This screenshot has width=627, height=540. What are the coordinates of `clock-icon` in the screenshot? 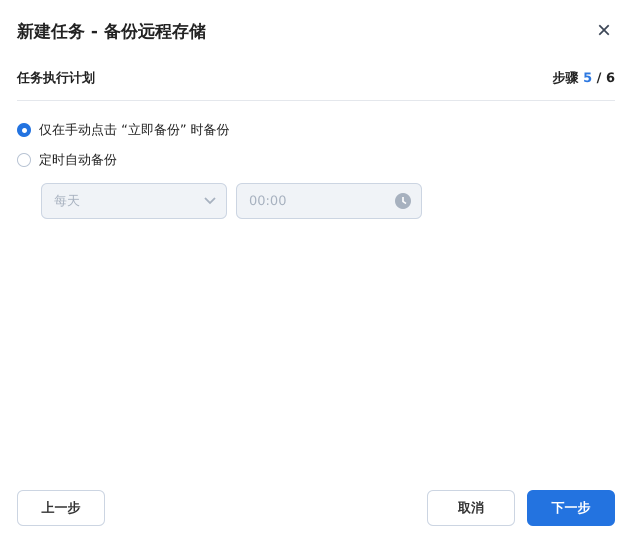 It's located at (403, 201).